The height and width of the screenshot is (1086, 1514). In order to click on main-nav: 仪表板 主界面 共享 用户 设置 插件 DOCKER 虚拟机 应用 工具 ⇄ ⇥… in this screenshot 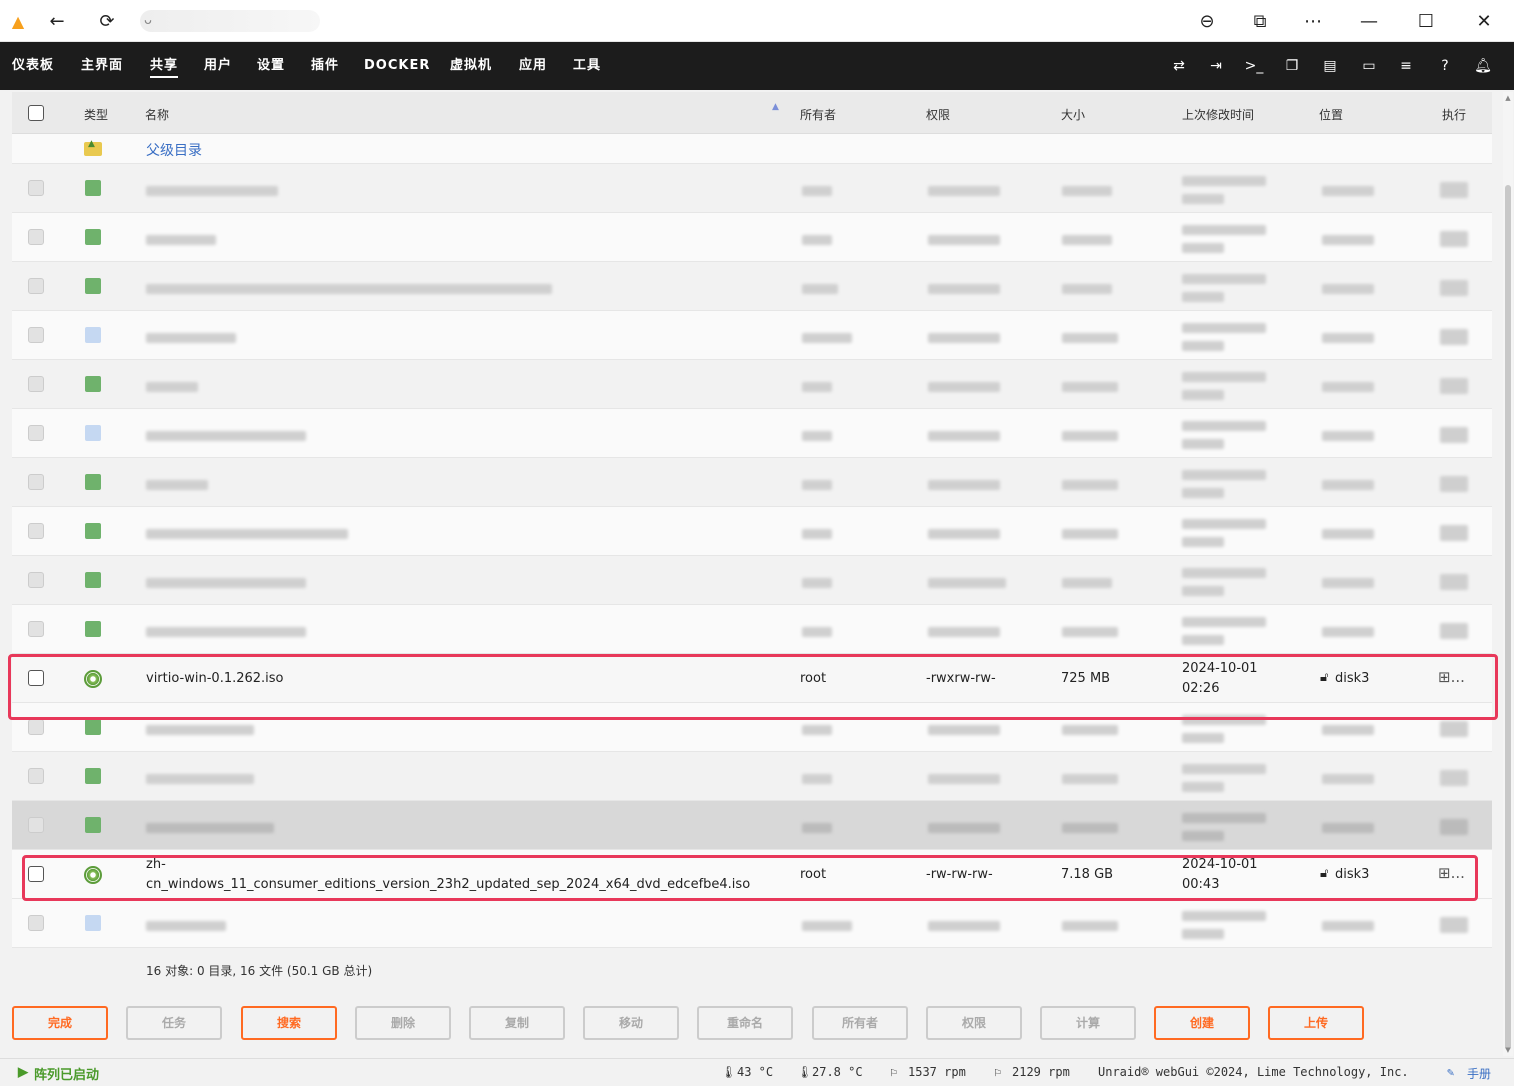, I will do `click(757, 66)`.